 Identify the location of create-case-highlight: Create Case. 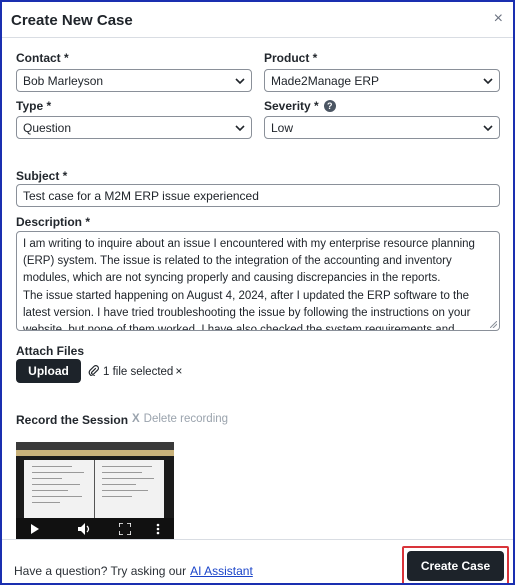
(455, 564).